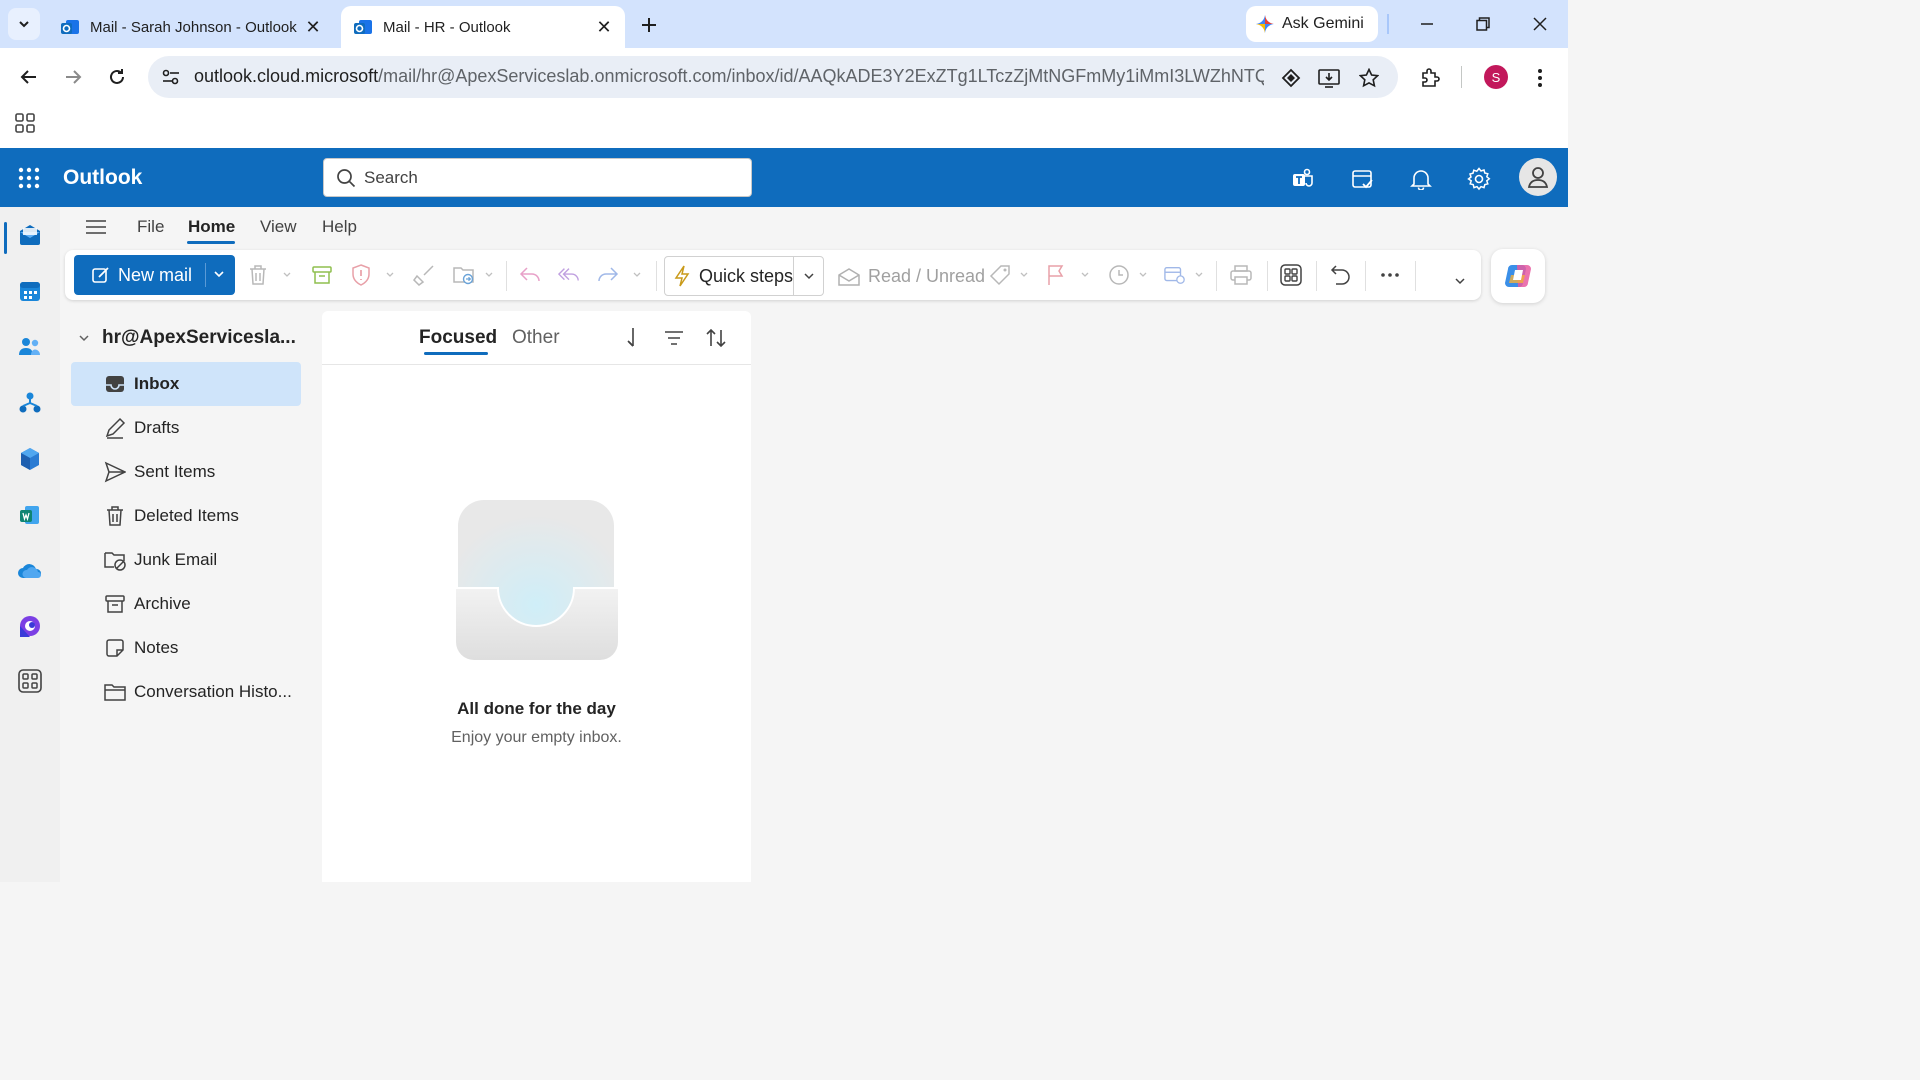 The height and width of the screenshot is (1080, 1920). I want to click on extensions-button, so click(1430, 78).